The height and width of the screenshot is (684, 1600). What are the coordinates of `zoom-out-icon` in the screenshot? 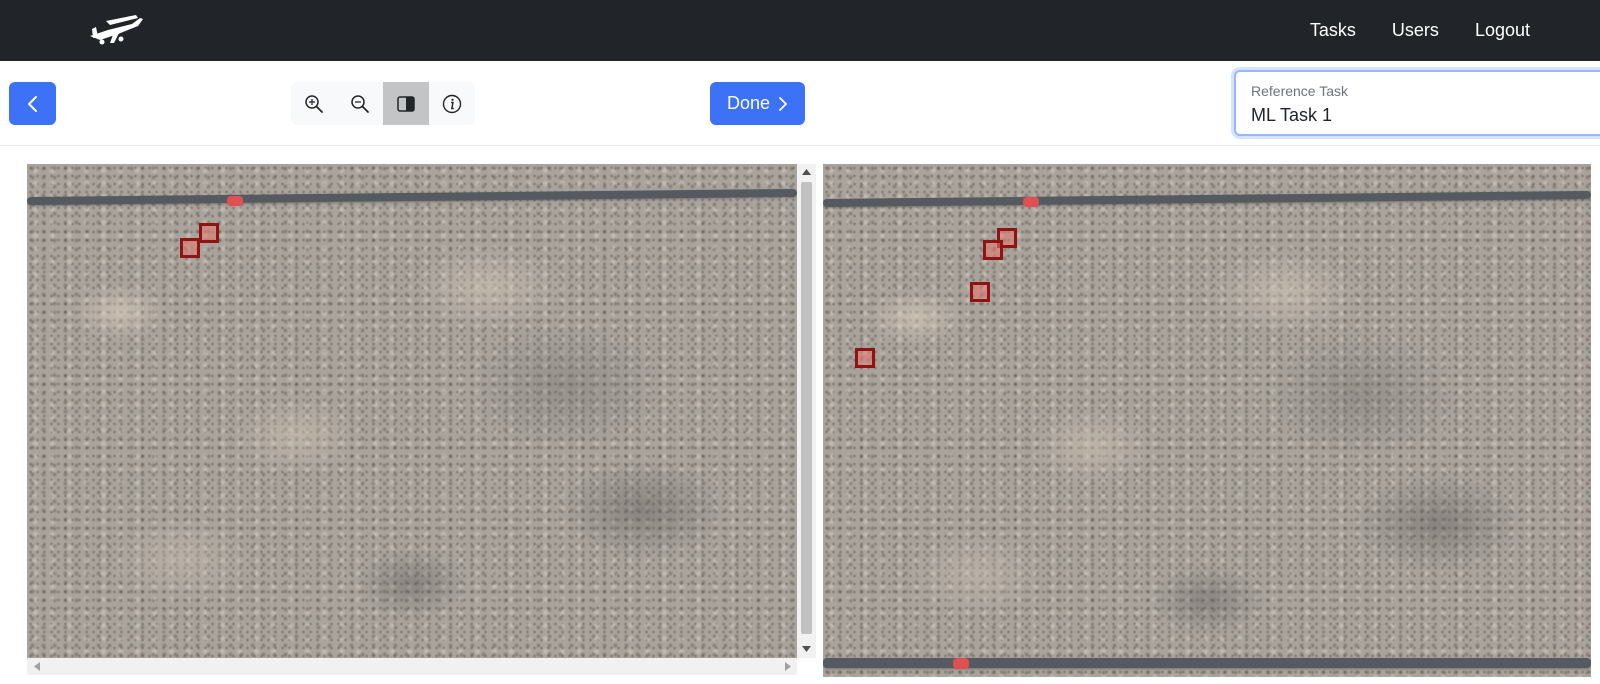 It's located at (360, 103).